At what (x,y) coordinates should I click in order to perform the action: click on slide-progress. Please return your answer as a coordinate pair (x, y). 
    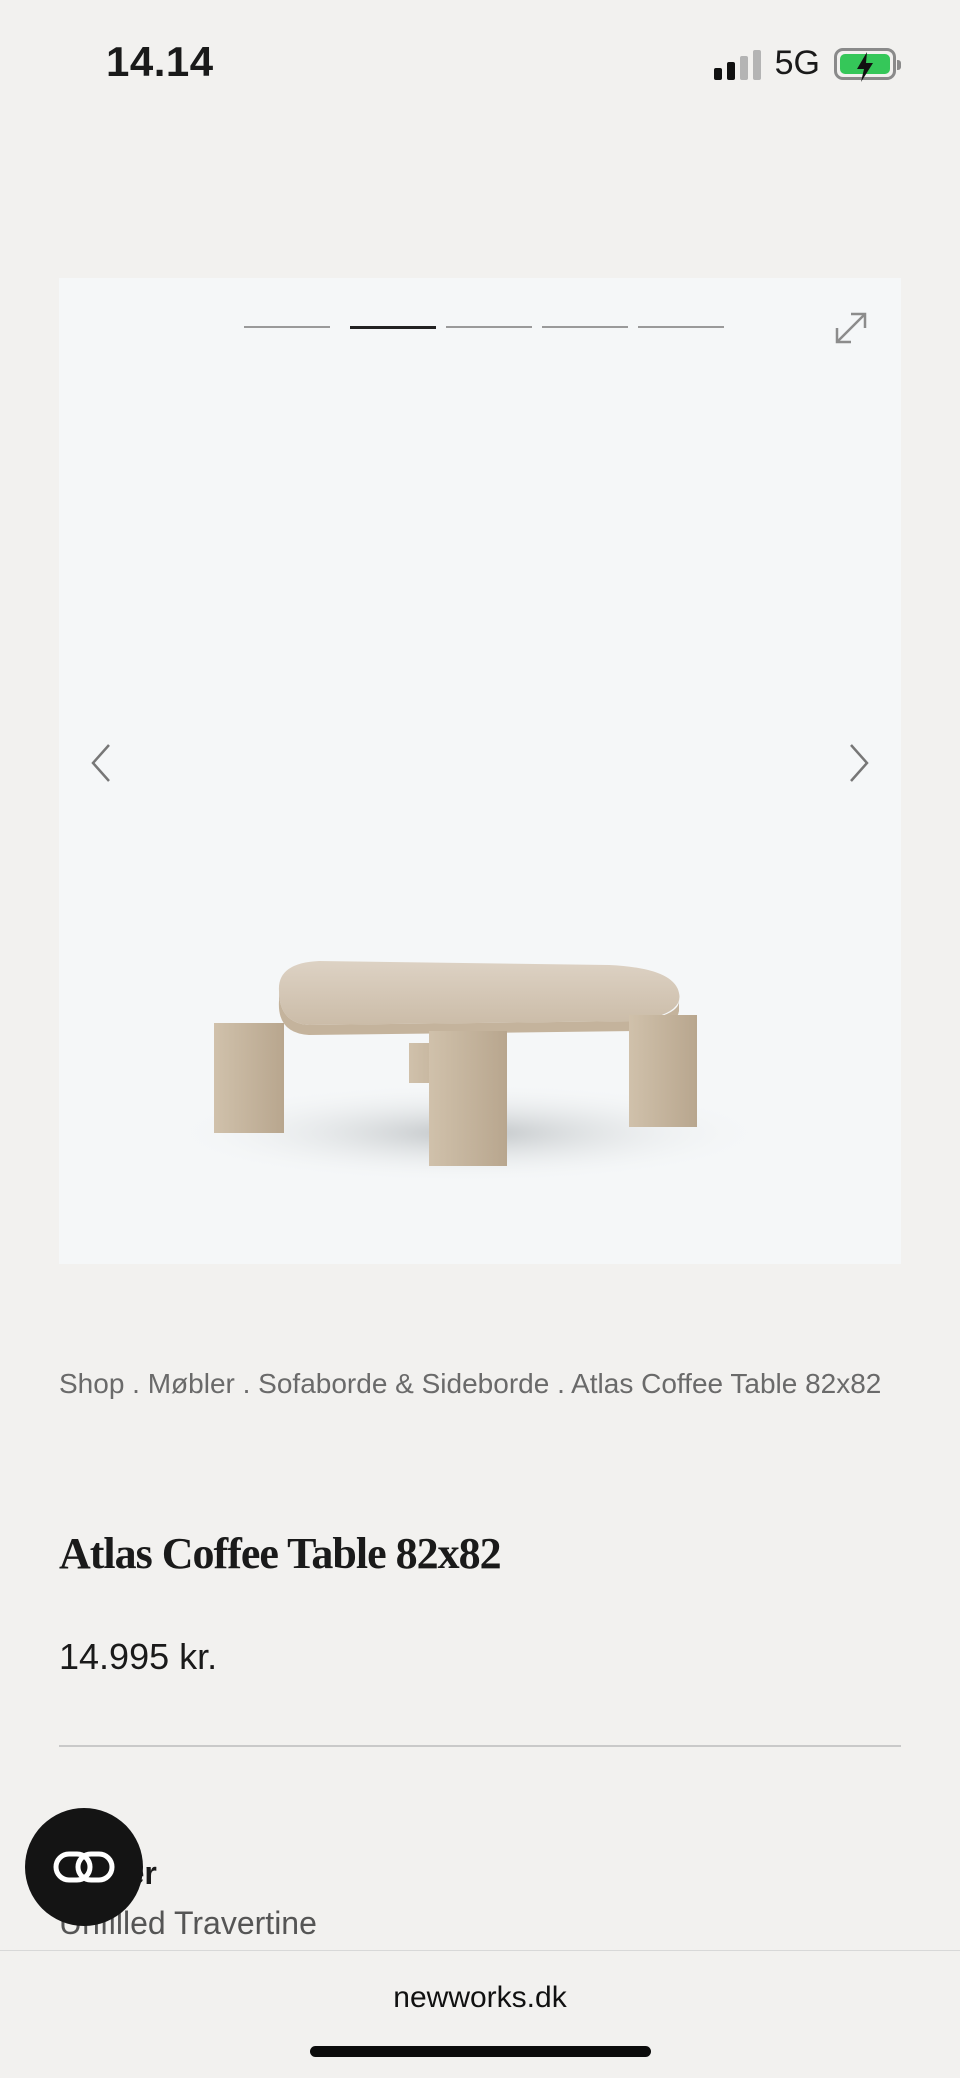
    Looking at the image, I should click on (484, 327).